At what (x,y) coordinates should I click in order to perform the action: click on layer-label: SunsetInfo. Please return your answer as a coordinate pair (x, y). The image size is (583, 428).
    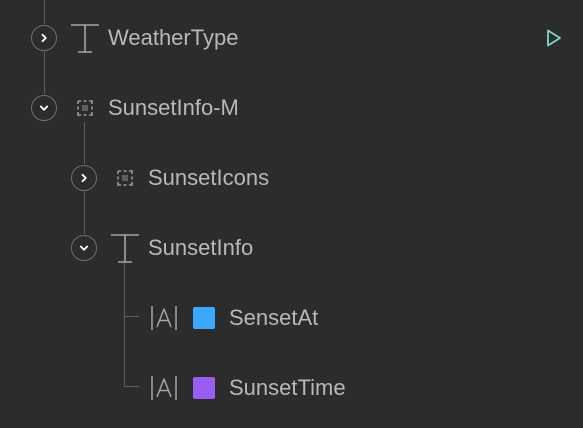
    Looking at the image, I should click on (201, 247).